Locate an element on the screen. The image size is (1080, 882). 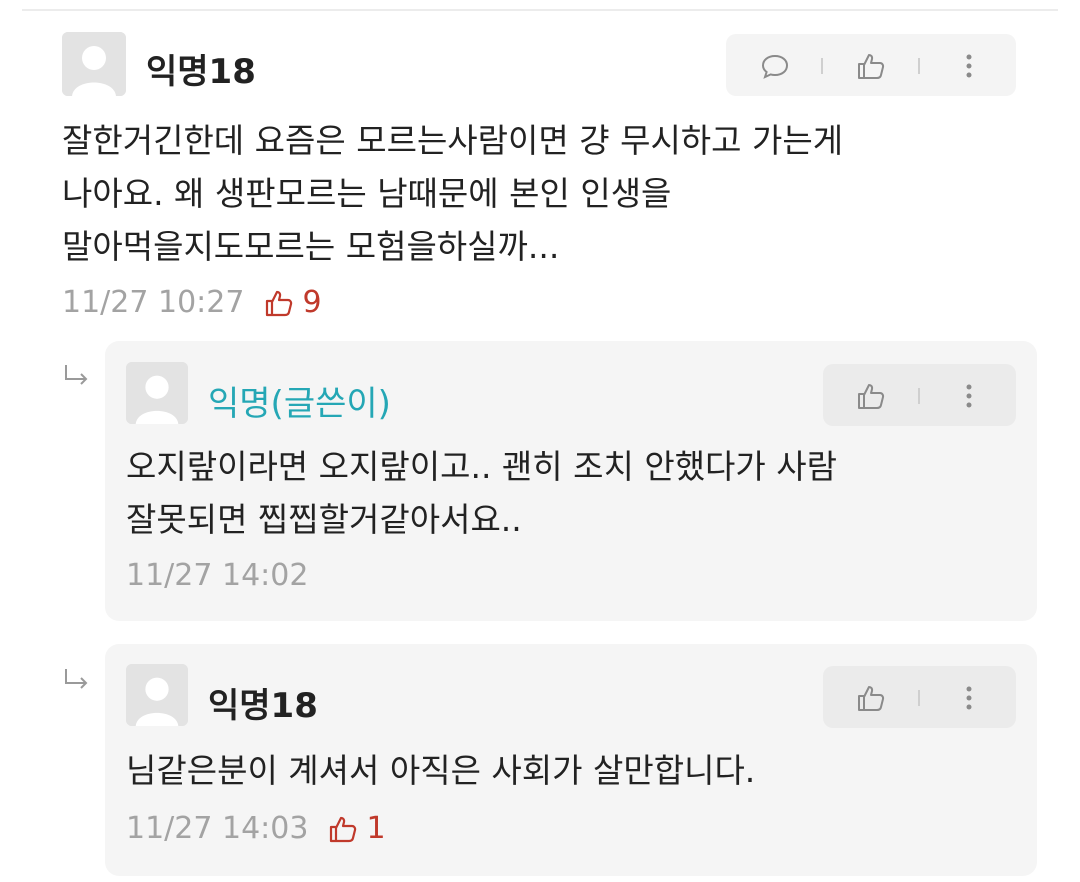
reply-header: 익명(글쓴이) is located at coordinates (571, 395).